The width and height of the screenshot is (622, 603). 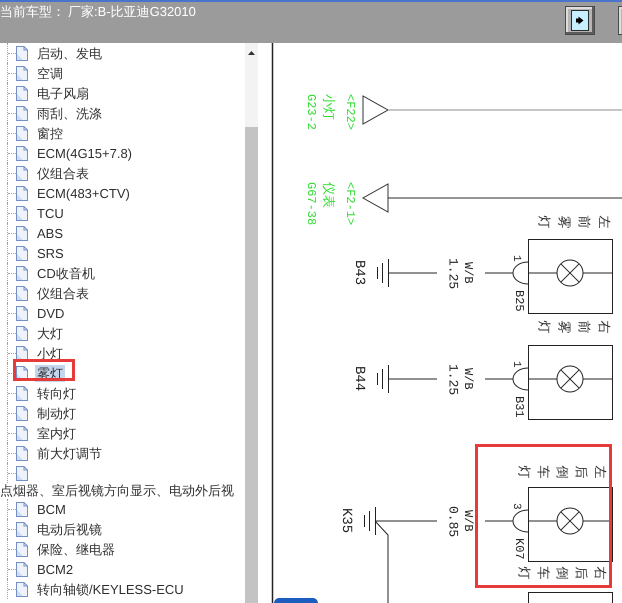 I want to click on tree-item: ABS, so click(x=50, y=233).